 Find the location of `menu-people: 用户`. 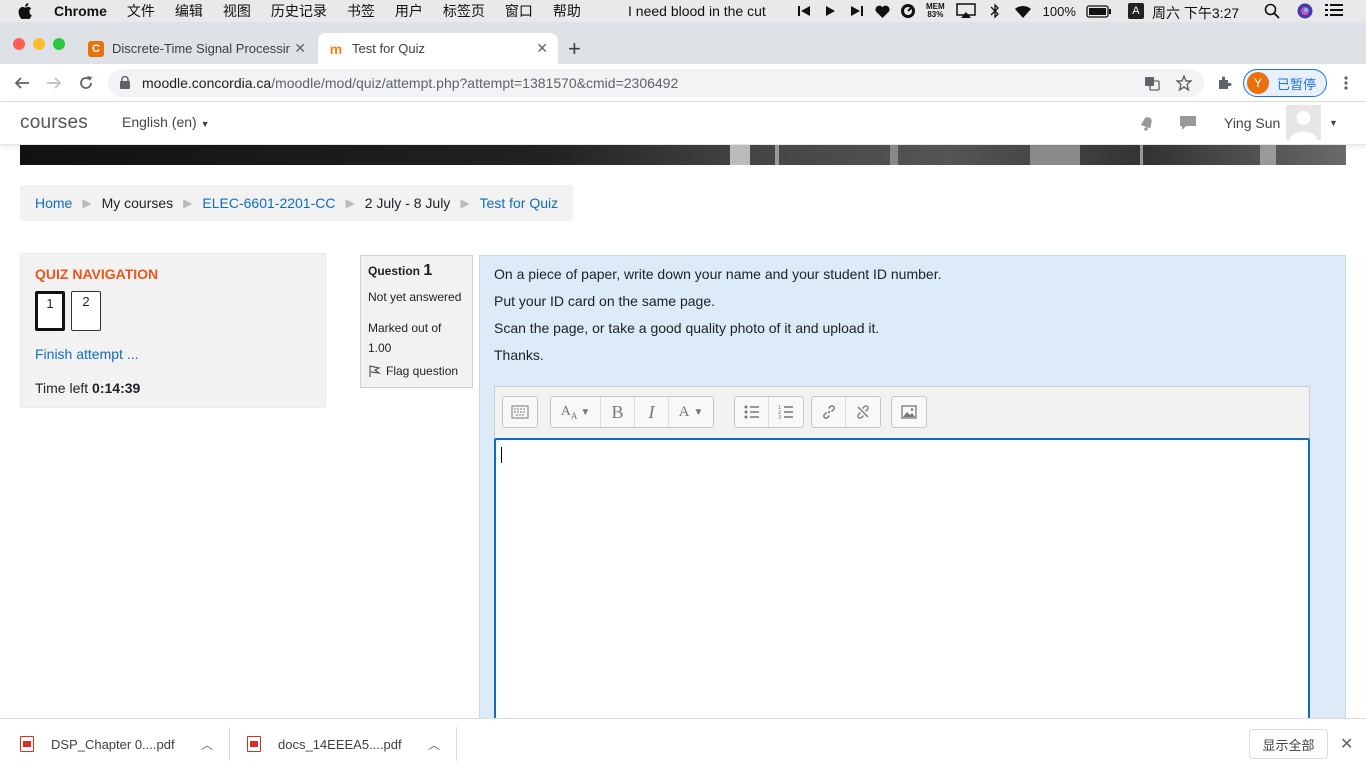

menu-people: 用户 is located at coordinates (409, 11).